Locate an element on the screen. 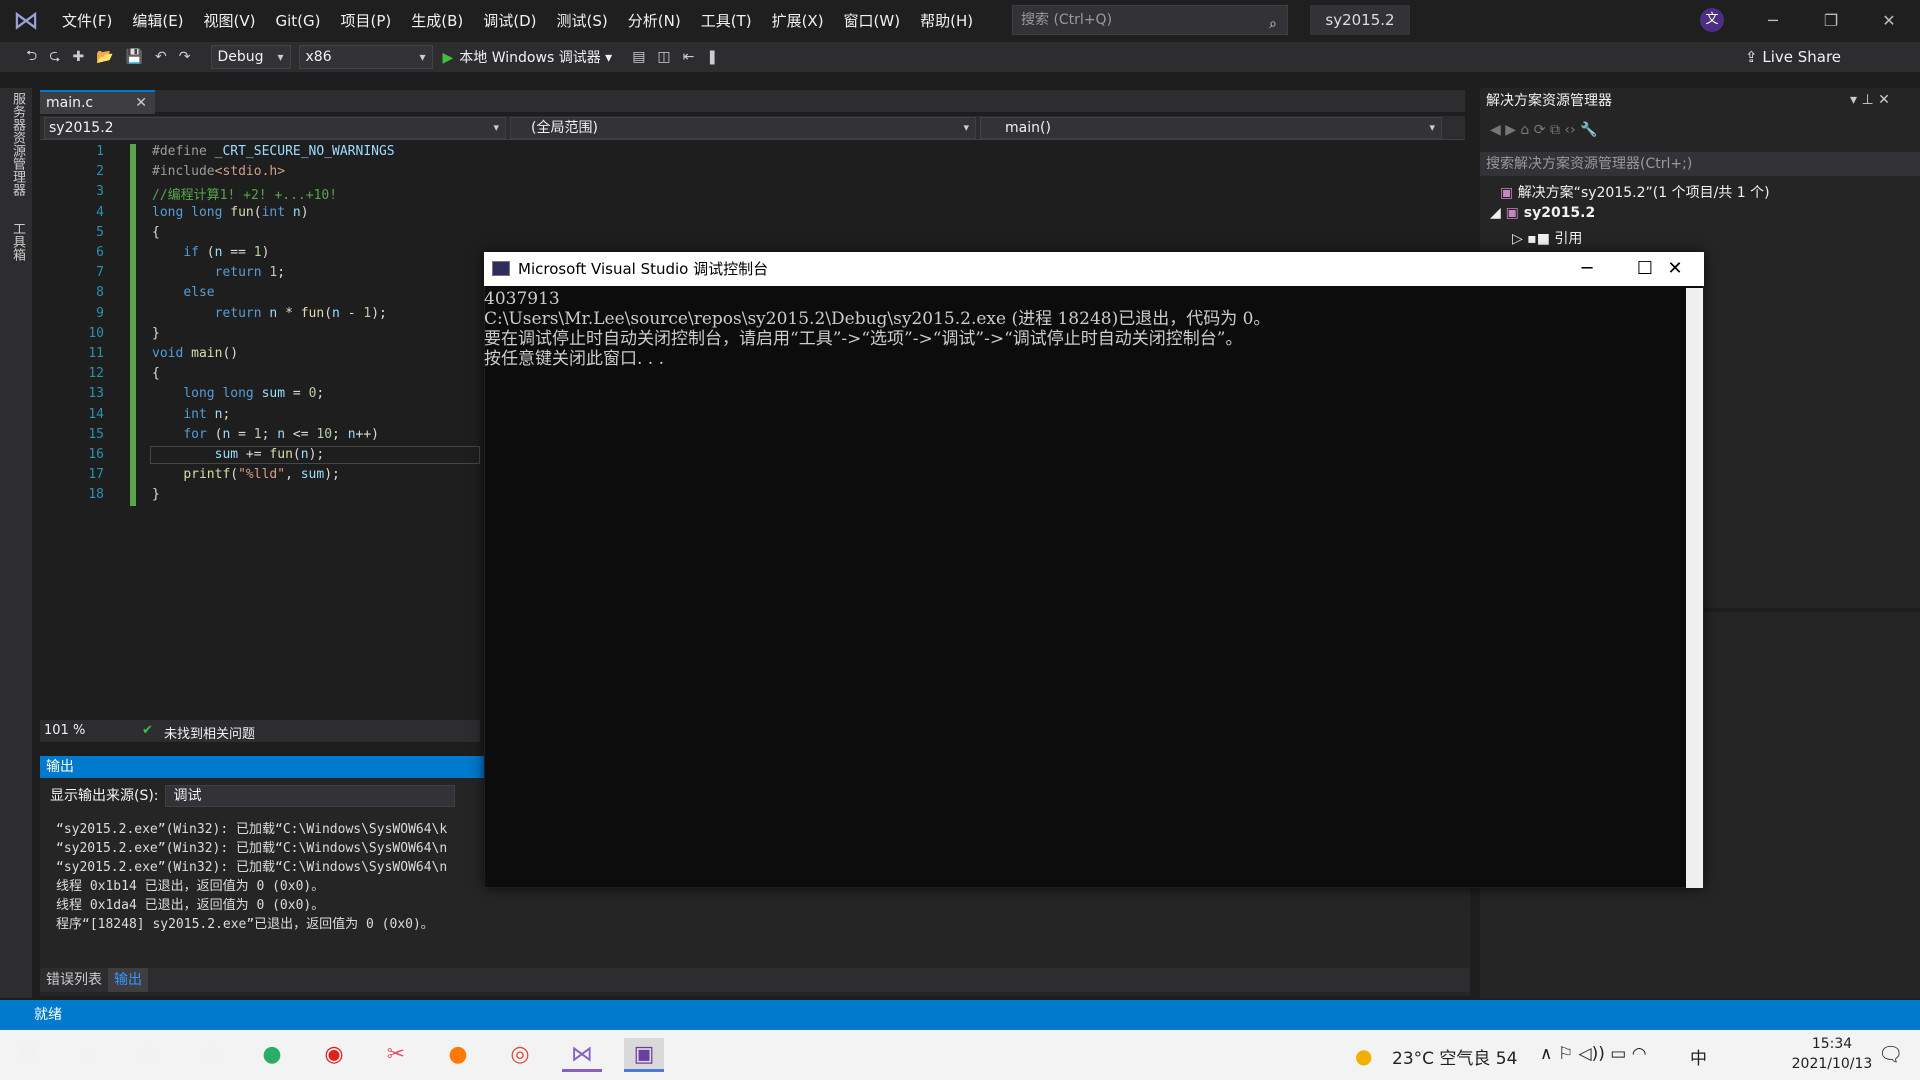 Image resolution: width=1920 pixels, height=1080 pixels. menu-item: 帮助(H) is located at coordinates (946, 21).